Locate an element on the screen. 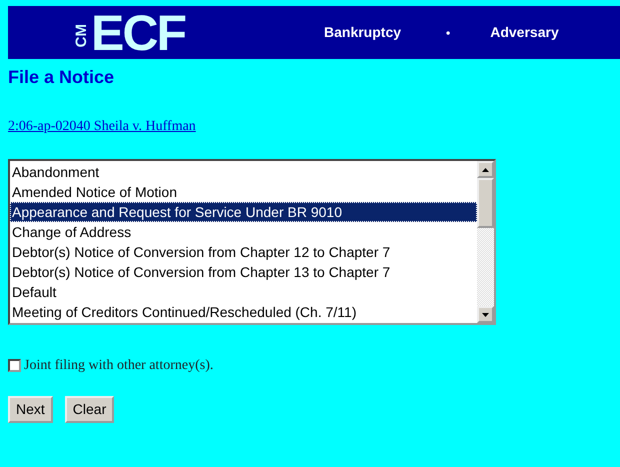 The width and height of the screenshot is (620, 467). list-option: Abandonment is located at coordinates (243, 172).